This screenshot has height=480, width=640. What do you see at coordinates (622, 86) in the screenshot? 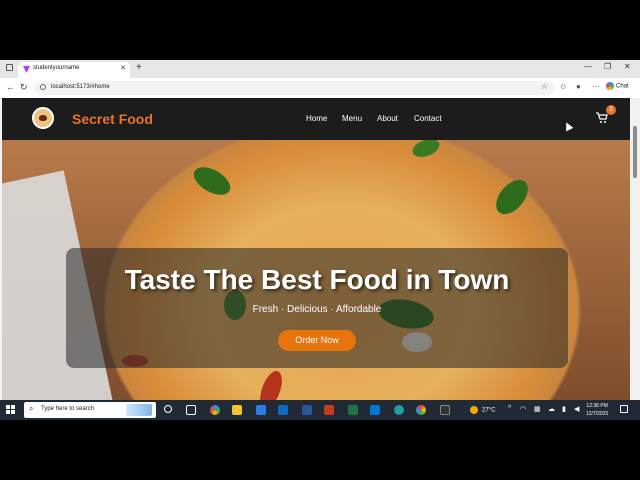
I see `chat-label: Chat` at bounding box center [622, 86].